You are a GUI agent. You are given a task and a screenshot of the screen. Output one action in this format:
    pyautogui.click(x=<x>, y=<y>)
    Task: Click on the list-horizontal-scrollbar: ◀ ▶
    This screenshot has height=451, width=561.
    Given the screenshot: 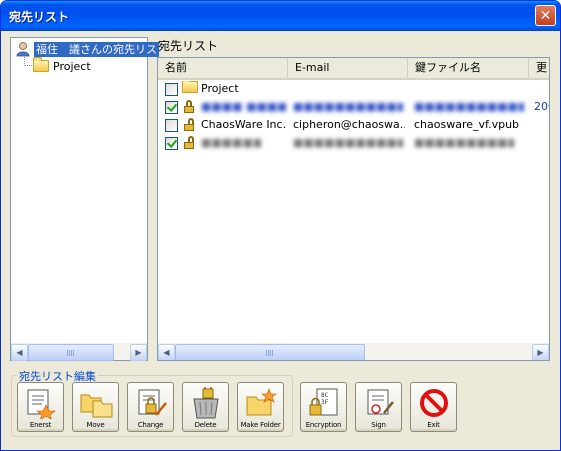 What is the action you would take?
    pyautogui.click(x=353, y=351)
    